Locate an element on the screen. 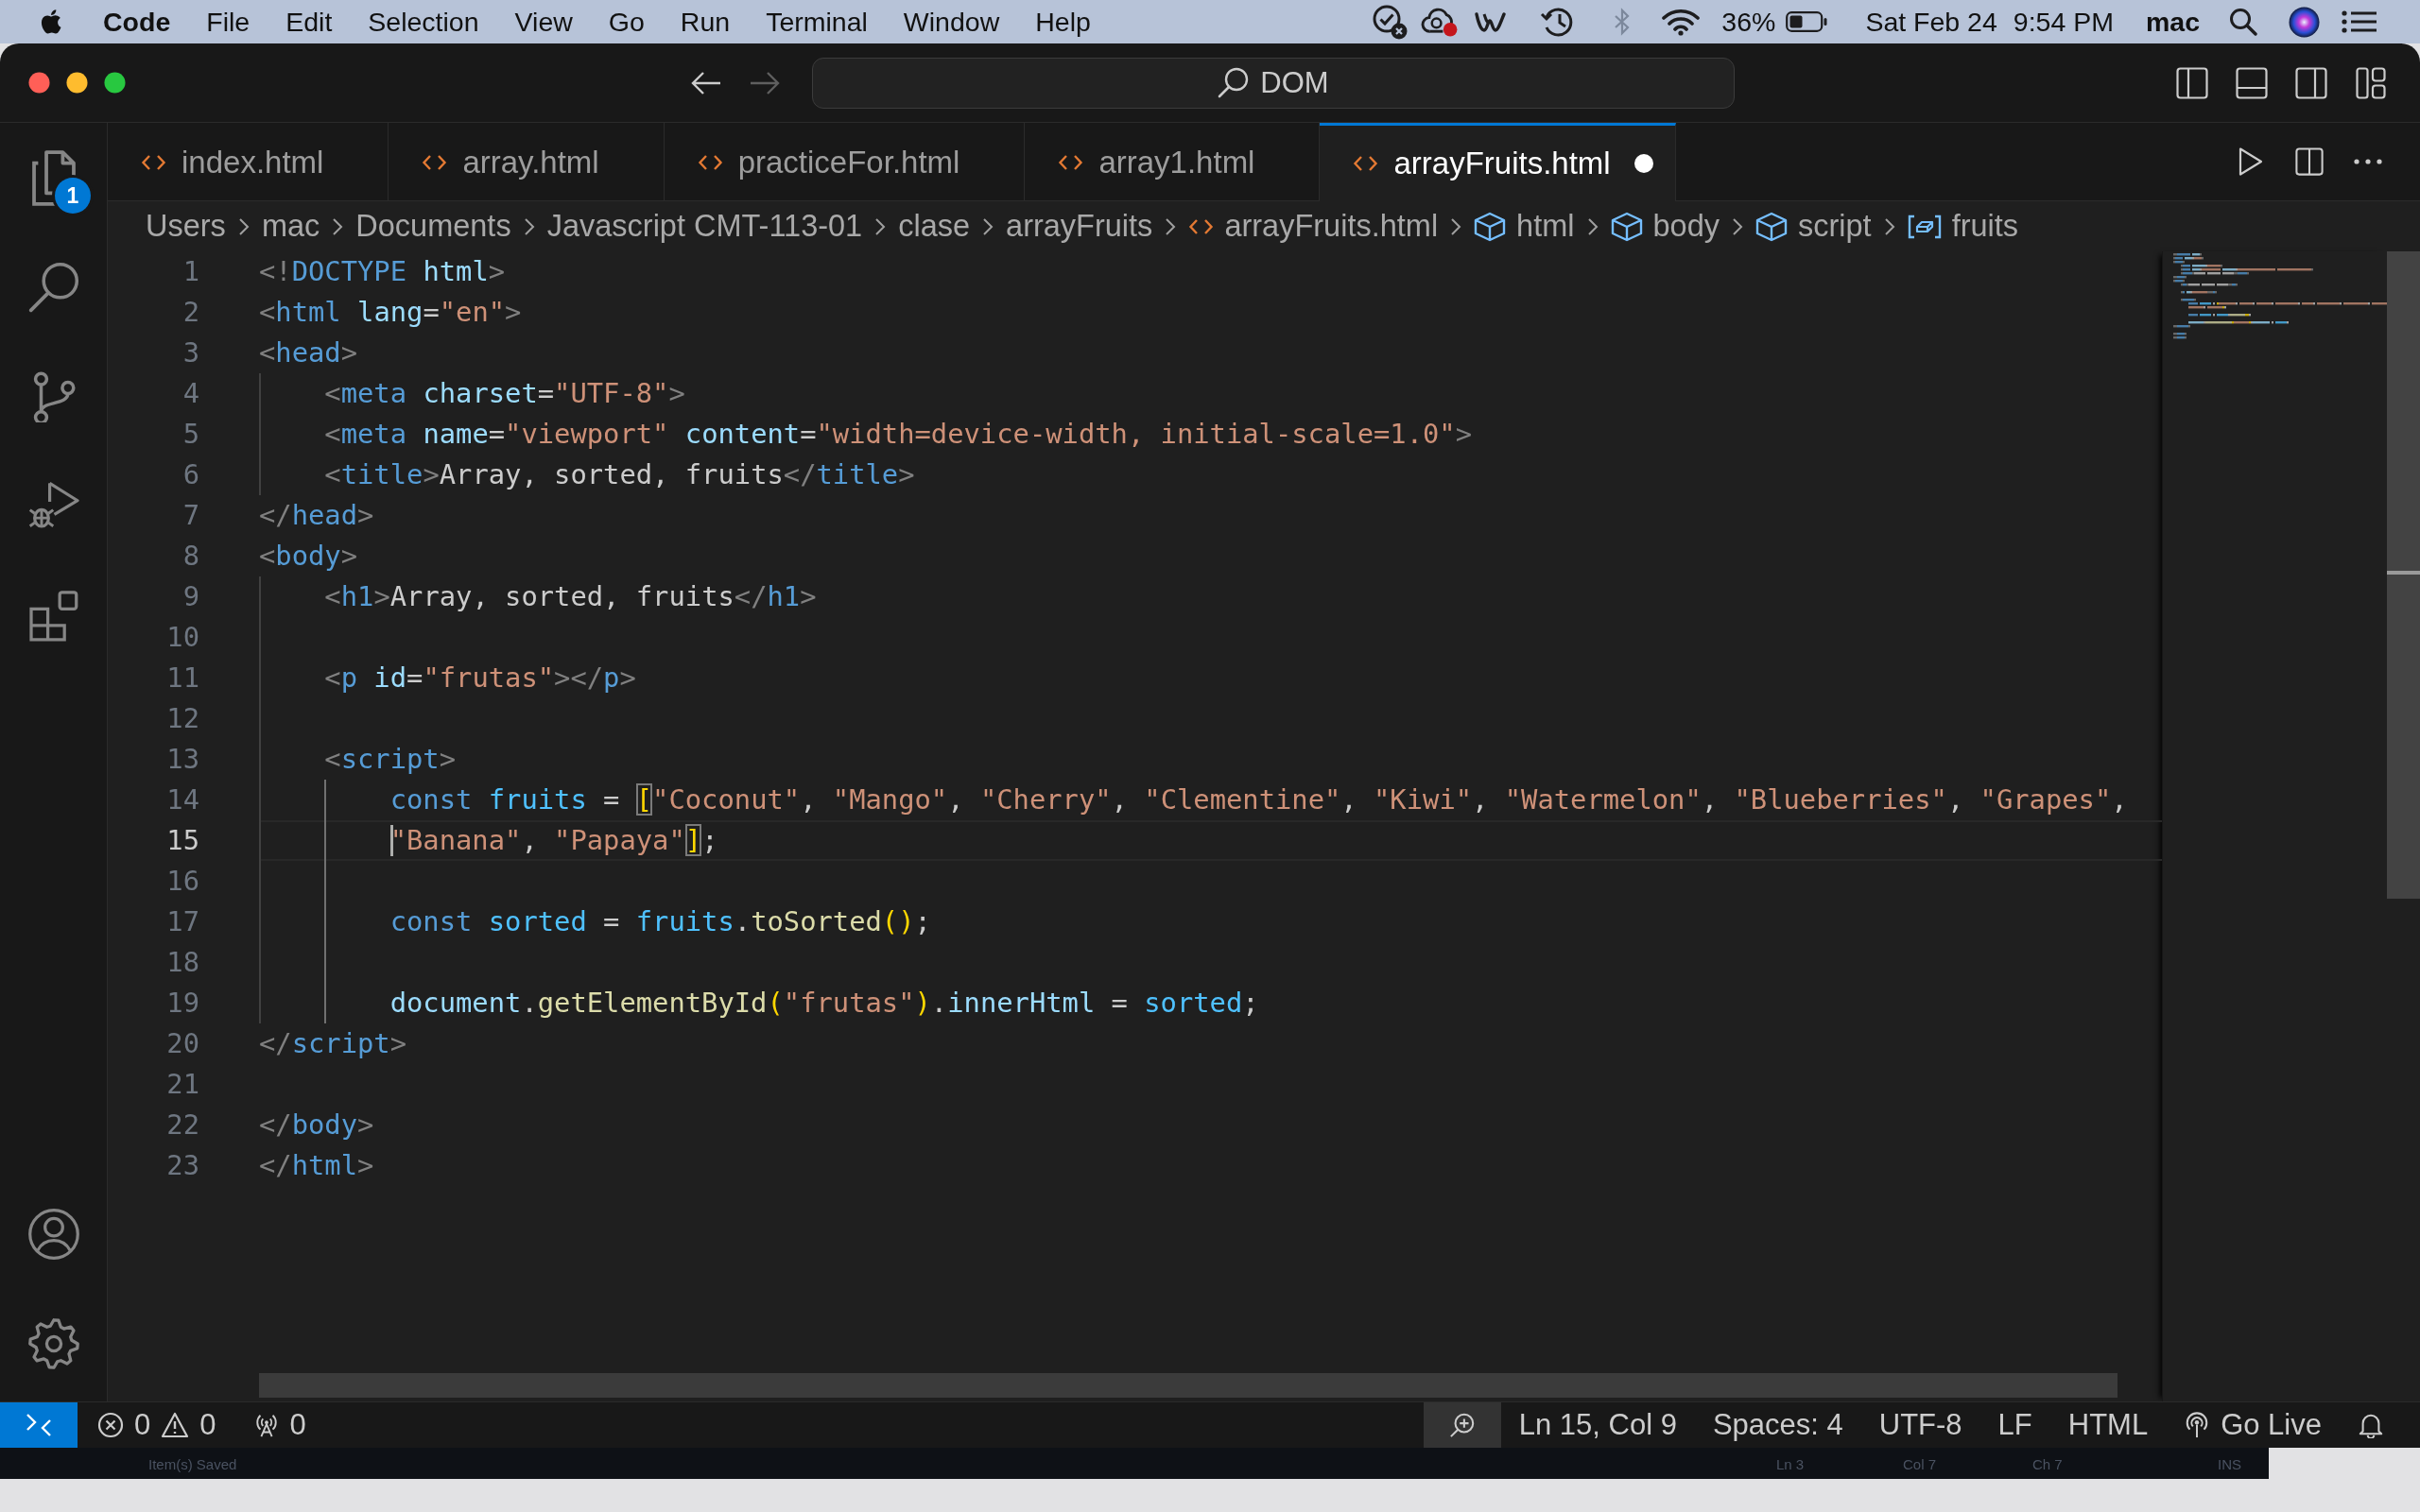 The image size is (2420, 1512). breadcrumb-item: arrayFruits is located at coordinates (1079, 226).